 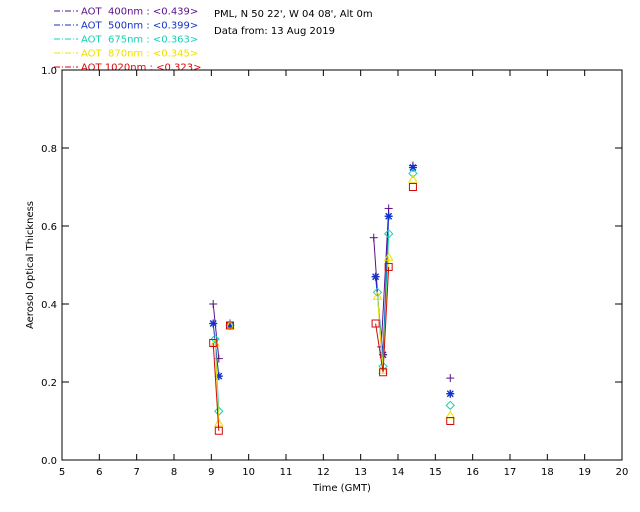 What do you see at coordinates (30, 265) in the screenshot?
I see `y-axis-label: Aerosol Optical Thickness` at bounding box center [30, 265].